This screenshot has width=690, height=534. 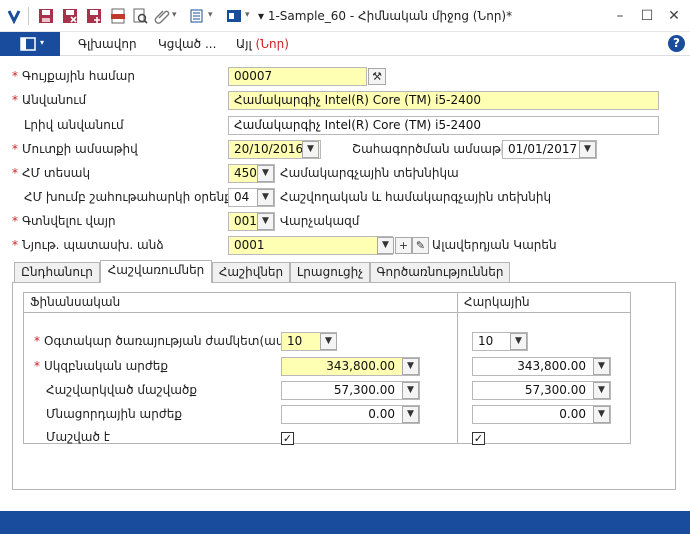 I want to click on main-menu-button: ▾, so click(x=30, y=44).